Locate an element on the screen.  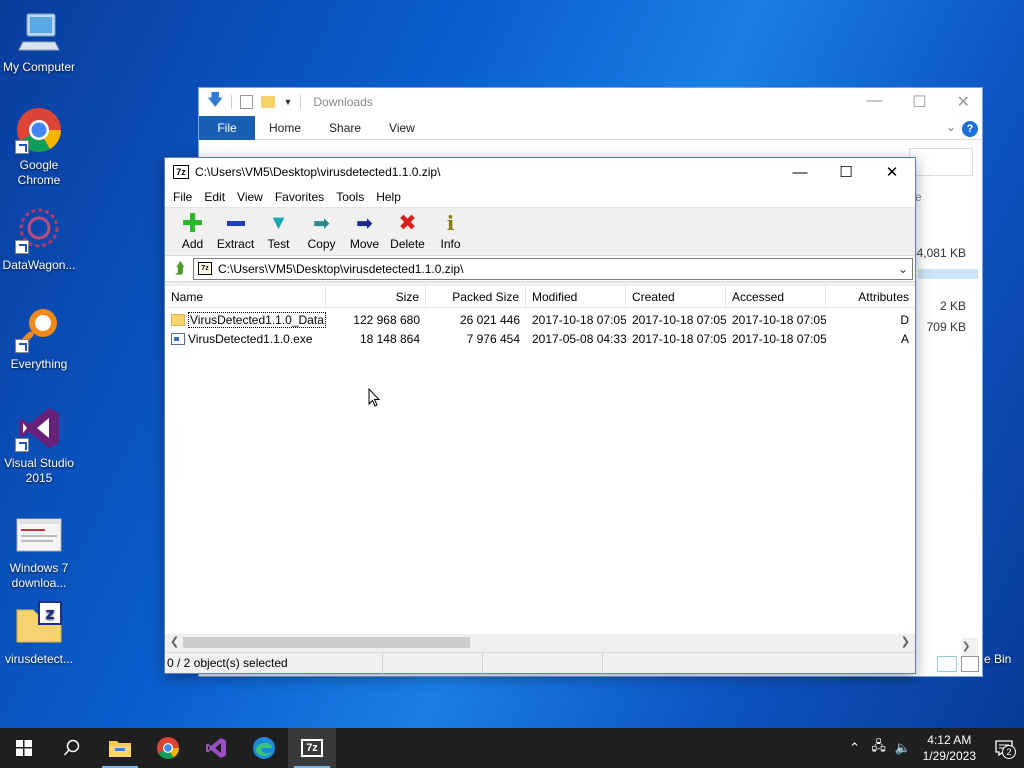
minus-icon is located at coordinates (235, 223).